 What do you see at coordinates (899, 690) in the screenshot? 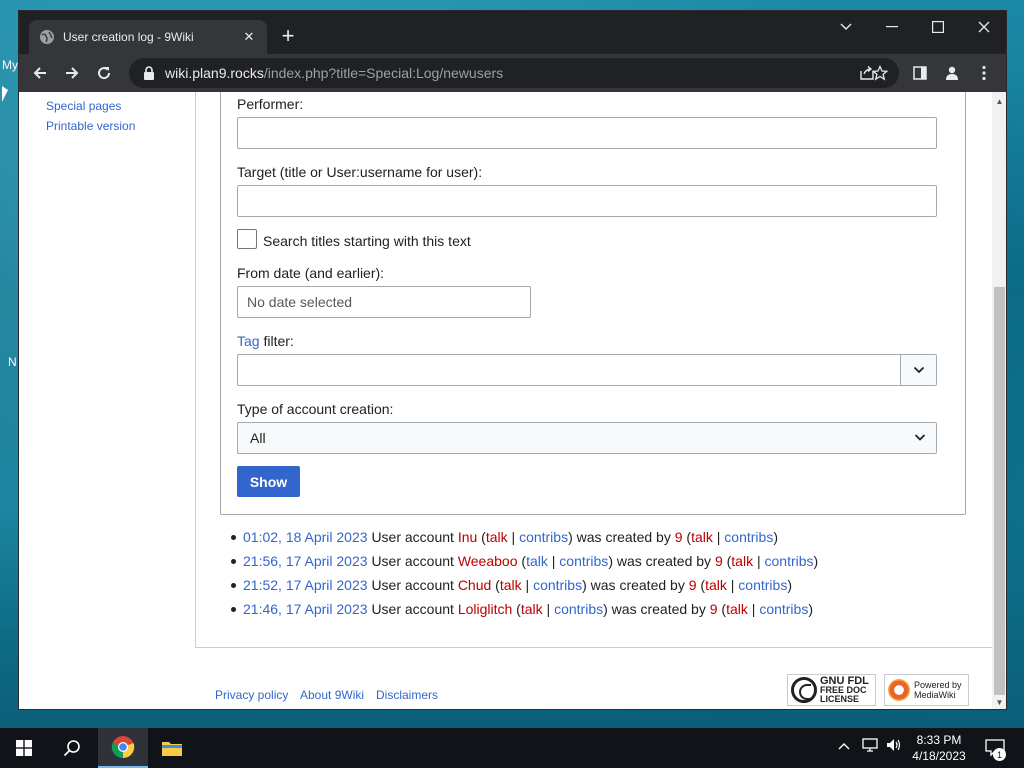
I see `mediawiki-logo-icon` at bounding box center [899, 690].